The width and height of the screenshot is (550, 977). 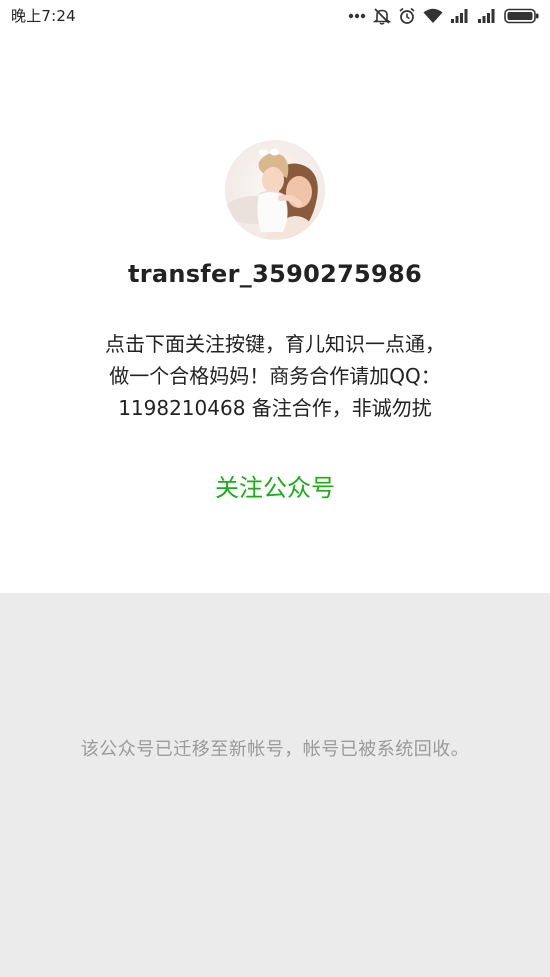 I want to click on status-time: 晚上7:24, so click(x=43, y=16).